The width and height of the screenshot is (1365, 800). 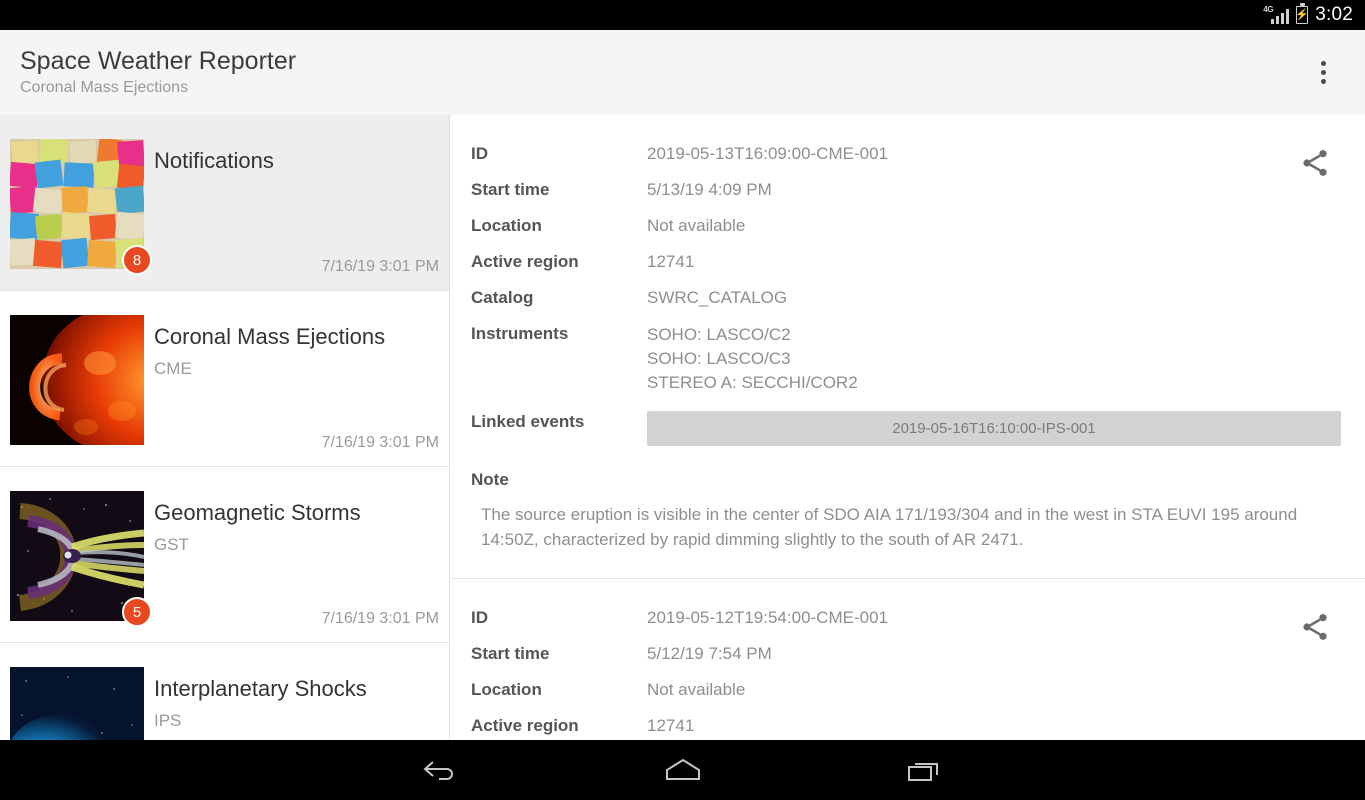 What do you see at coordinates (104, 87) in the screenshot?
I see `page-subtitle: Coronal Mass Ejections` at bounding box center [104, 87].